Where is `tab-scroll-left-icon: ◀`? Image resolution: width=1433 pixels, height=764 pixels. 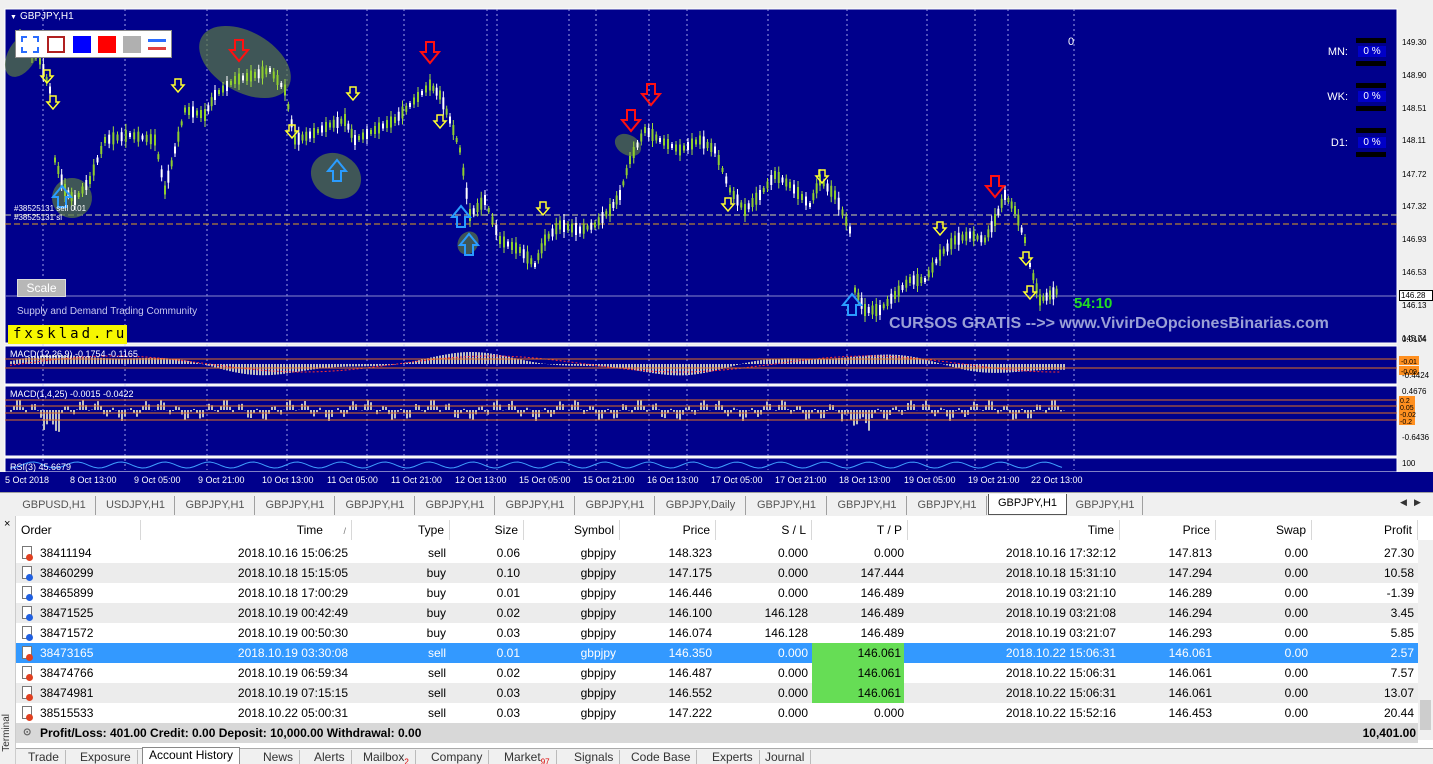 tab-scroll-left-icon: ◀ is located at coordinates (1403, 502).